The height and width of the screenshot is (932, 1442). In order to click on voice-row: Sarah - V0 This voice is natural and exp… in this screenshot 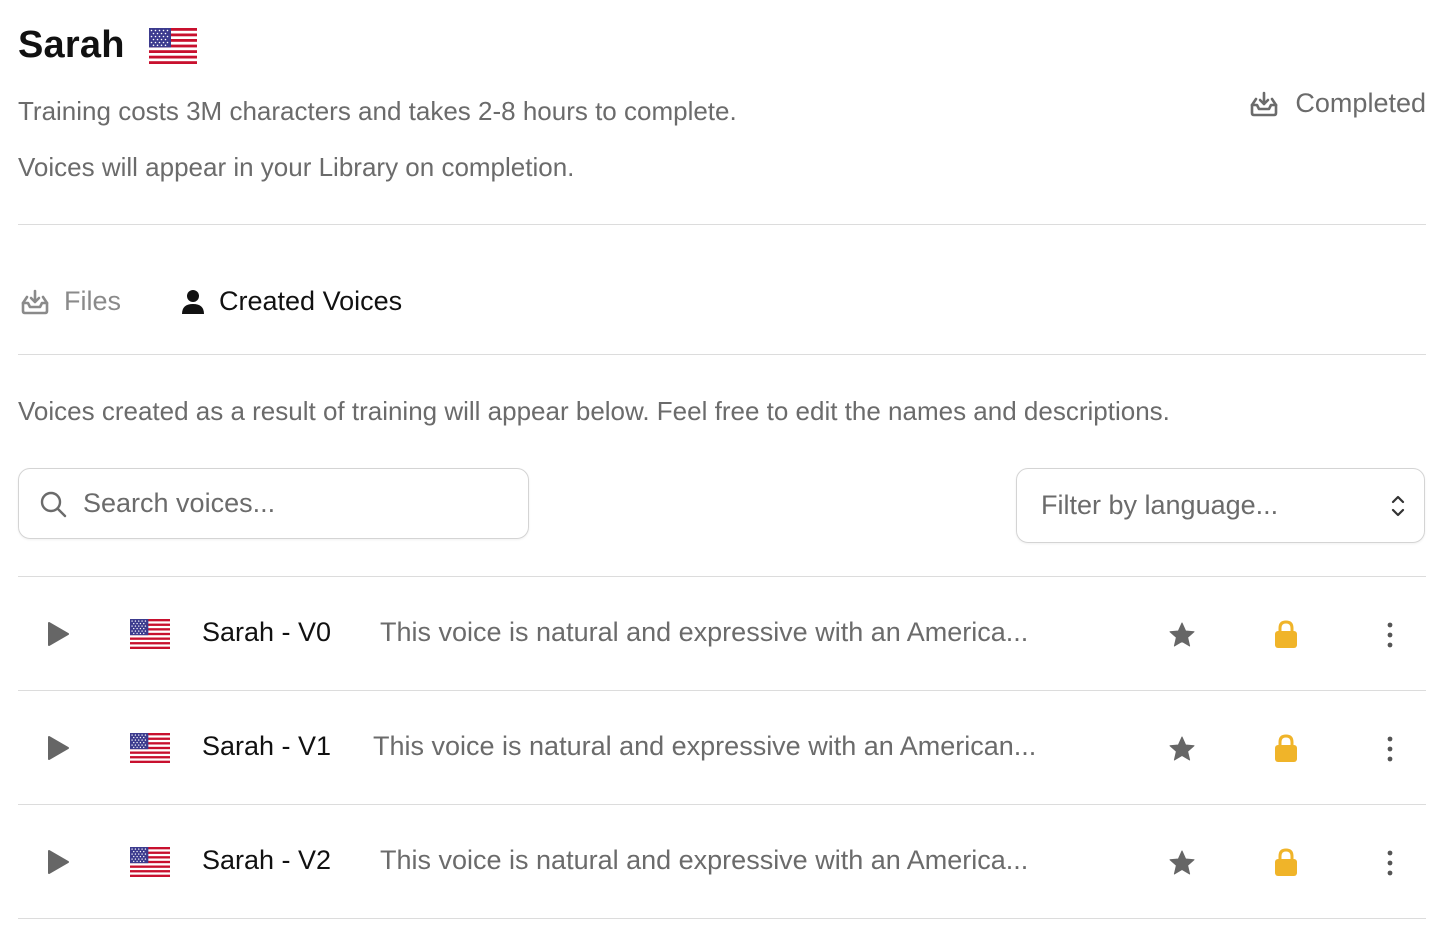, I will do `click(722, 634)`.